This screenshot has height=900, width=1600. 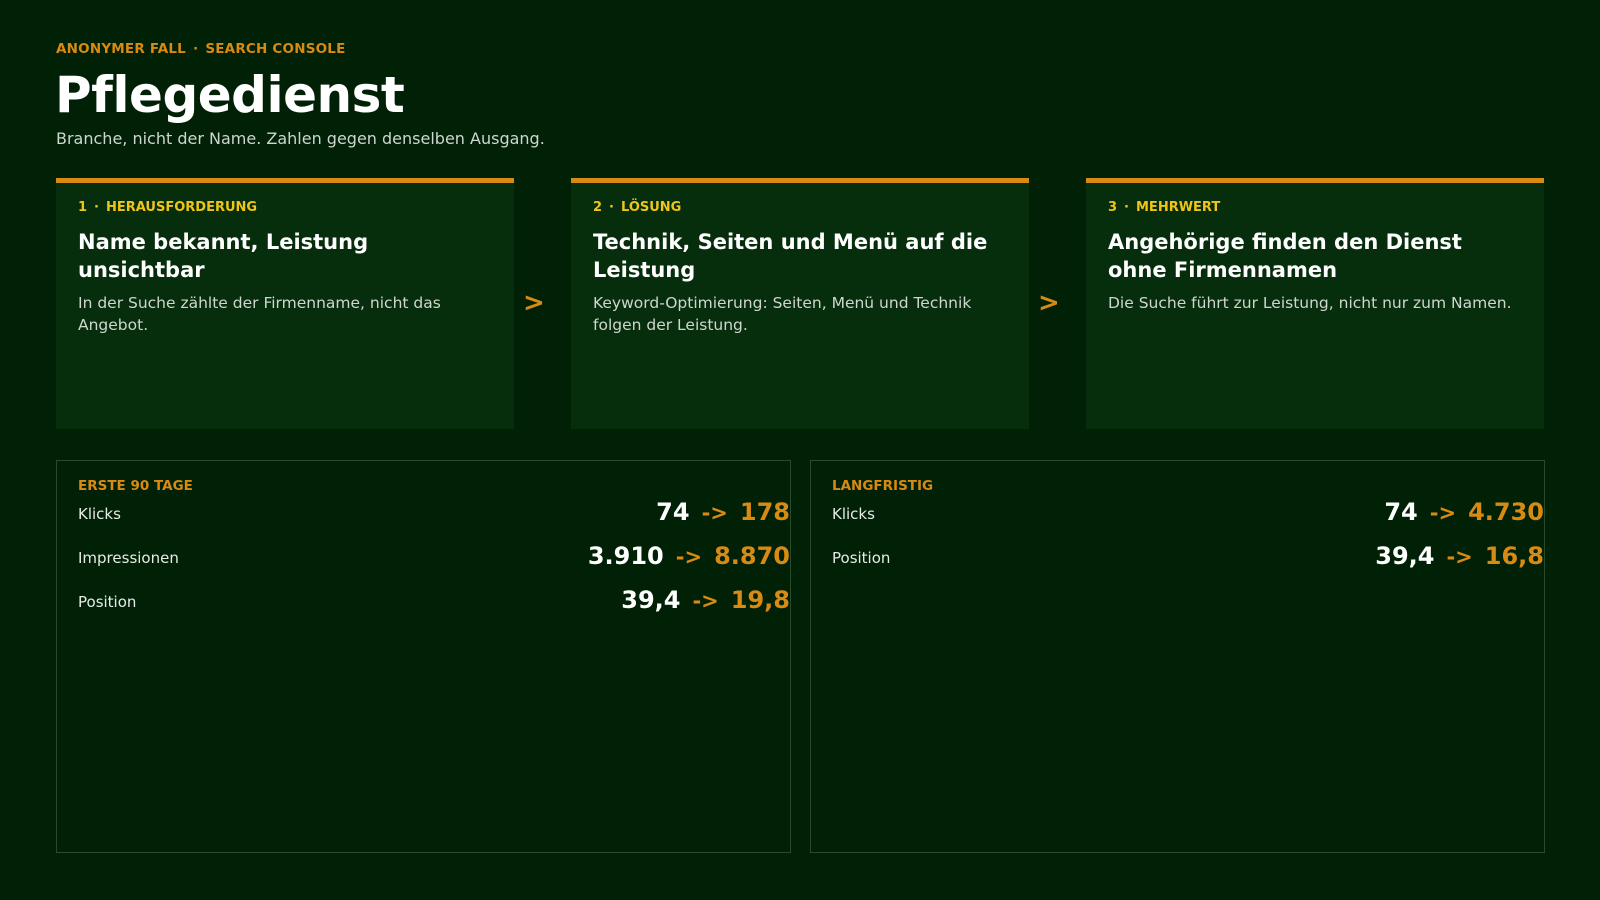 I want to click on metric-values: 39,4 -> 19,8, so click(x=705, y=600).